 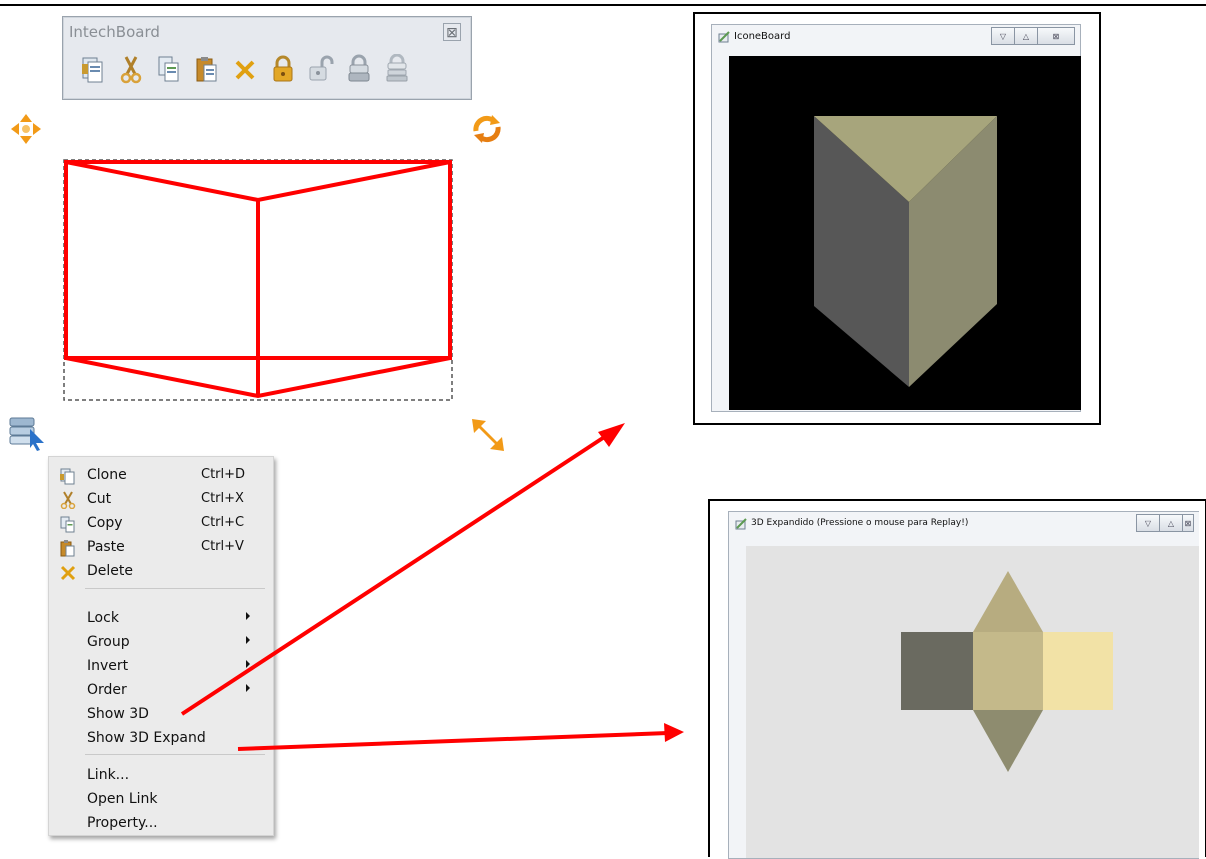 I want to click on prism-outline, so click(x=258, y=279).